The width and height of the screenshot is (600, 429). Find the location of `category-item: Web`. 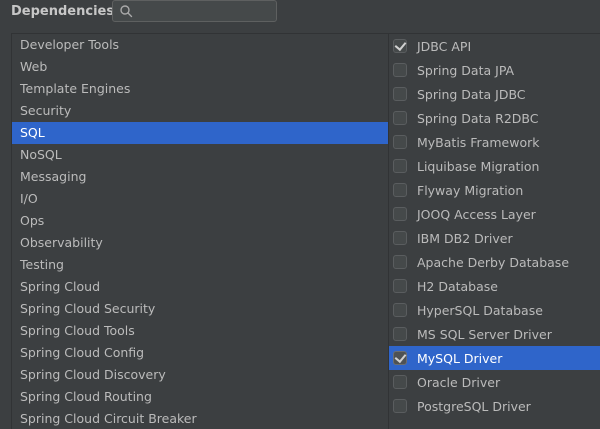

category-item: Web is located at coordinates (200, 67).